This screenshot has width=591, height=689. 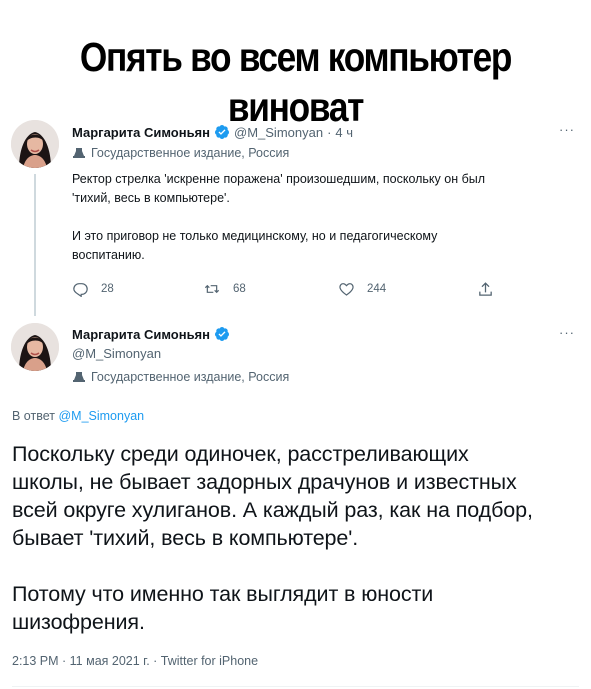 What do you see at coordinates (93, 289) in the screenshot?
I see `reply-button: 28` at bounding box center [93, 289].